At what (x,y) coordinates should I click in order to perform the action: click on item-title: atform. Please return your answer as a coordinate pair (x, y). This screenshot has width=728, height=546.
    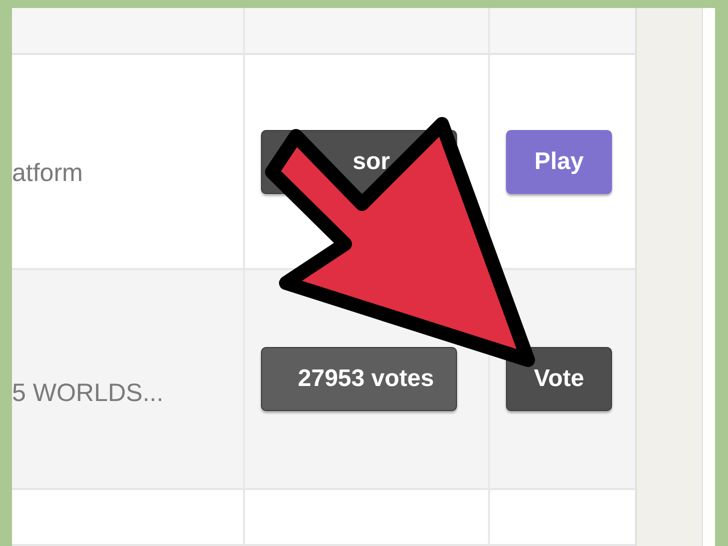
    Looking at the image, I should click on (47, 173).